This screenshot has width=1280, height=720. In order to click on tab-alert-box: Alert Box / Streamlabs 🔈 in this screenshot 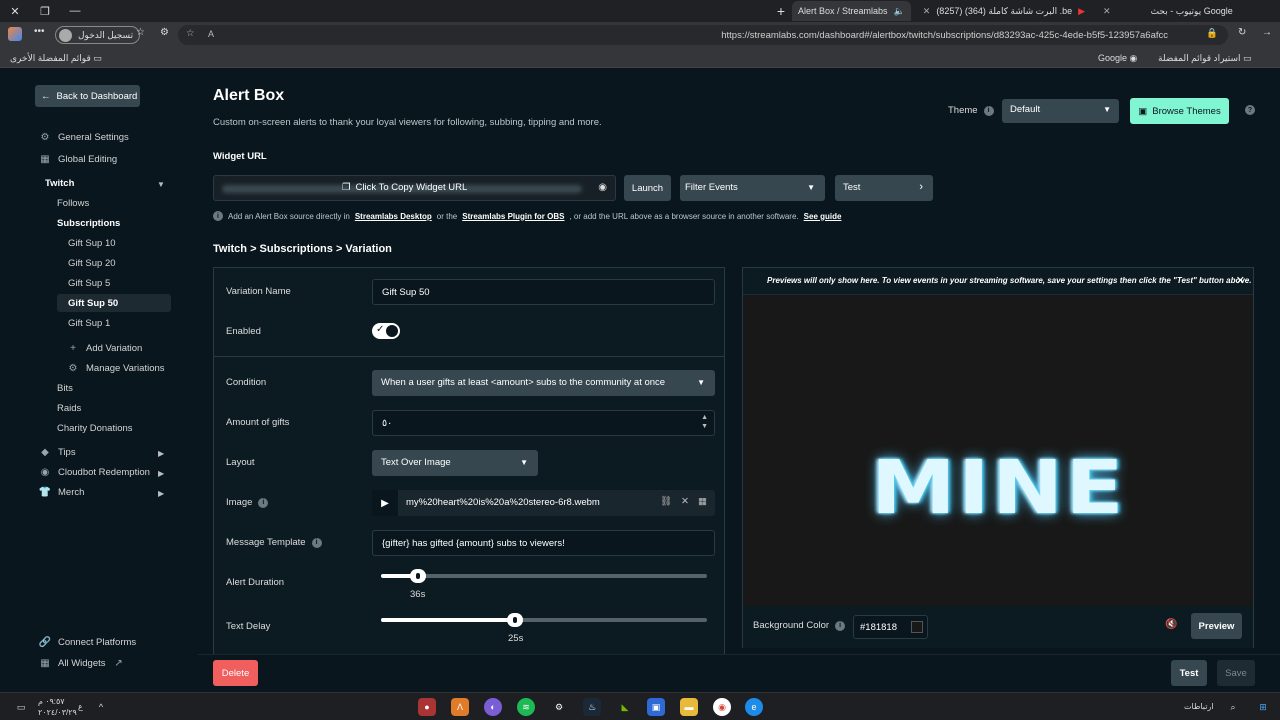, I will do `click(851, 11)`.